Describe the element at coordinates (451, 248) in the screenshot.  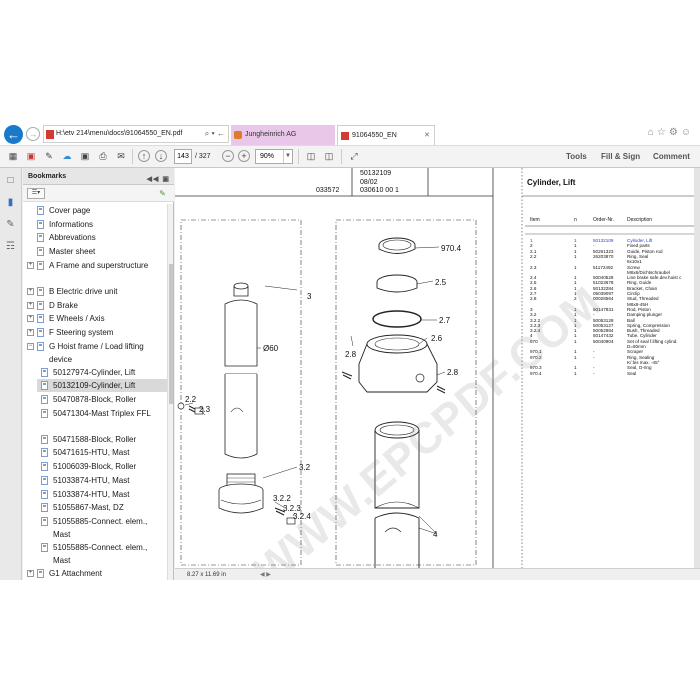
I see `callout-970-4: 970.4` at that location.